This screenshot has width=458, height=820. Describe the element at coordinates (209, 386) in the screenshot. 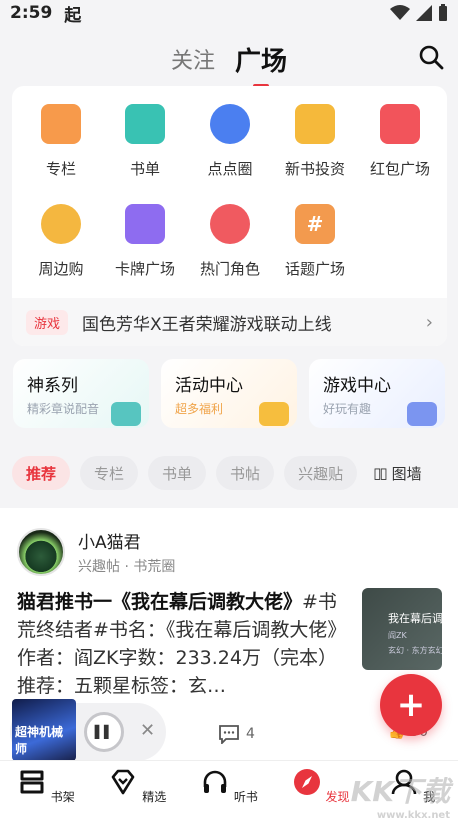

I see `feature-title: 活动中心` at that location.